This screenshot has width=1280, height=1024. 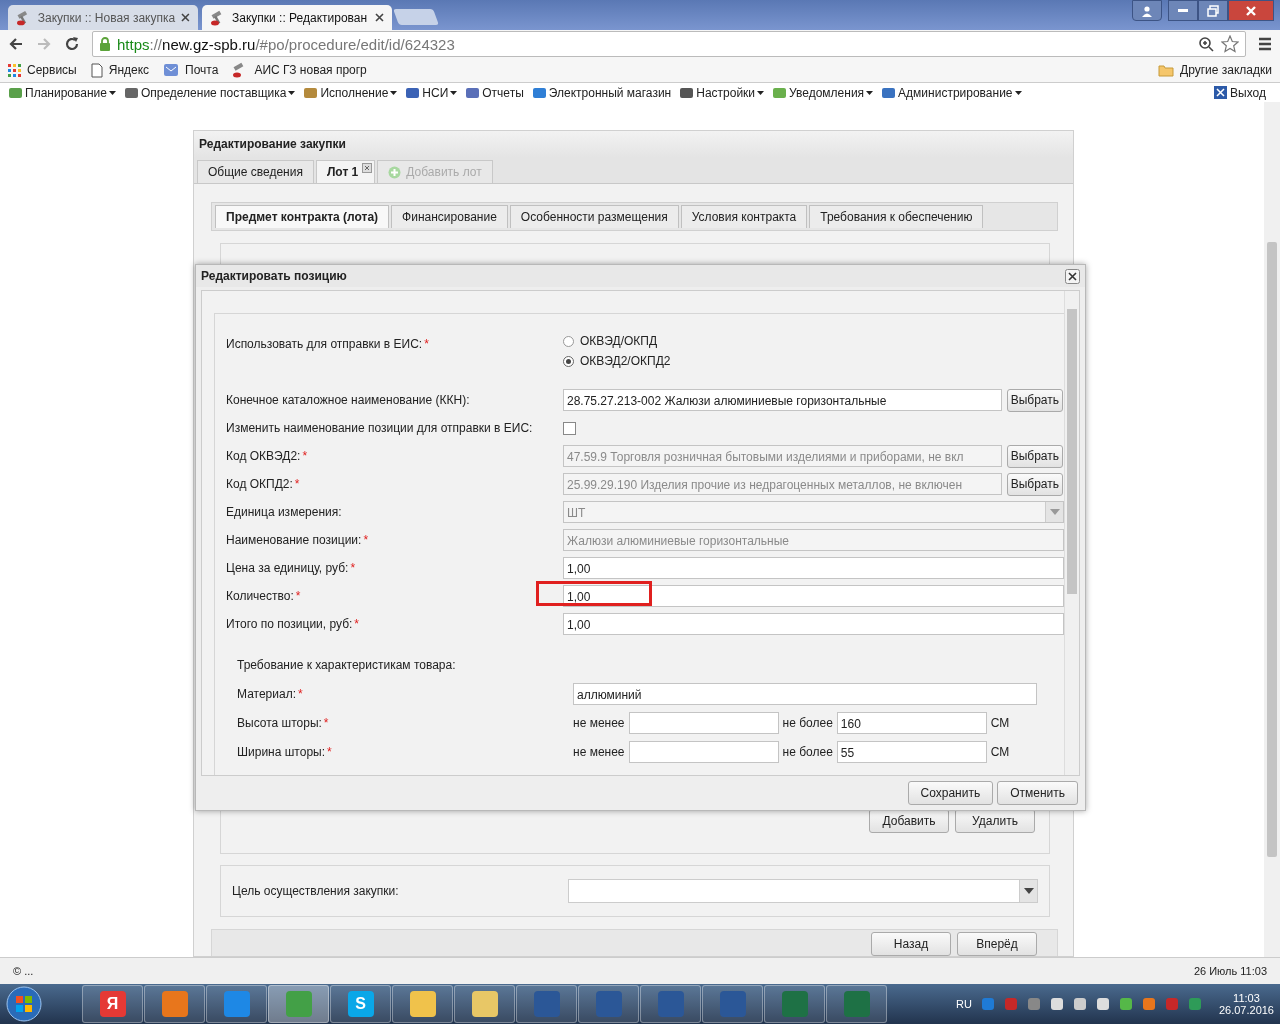 I want to click on field-label: Код ОКПД2: *, so click(x=263, y=484).